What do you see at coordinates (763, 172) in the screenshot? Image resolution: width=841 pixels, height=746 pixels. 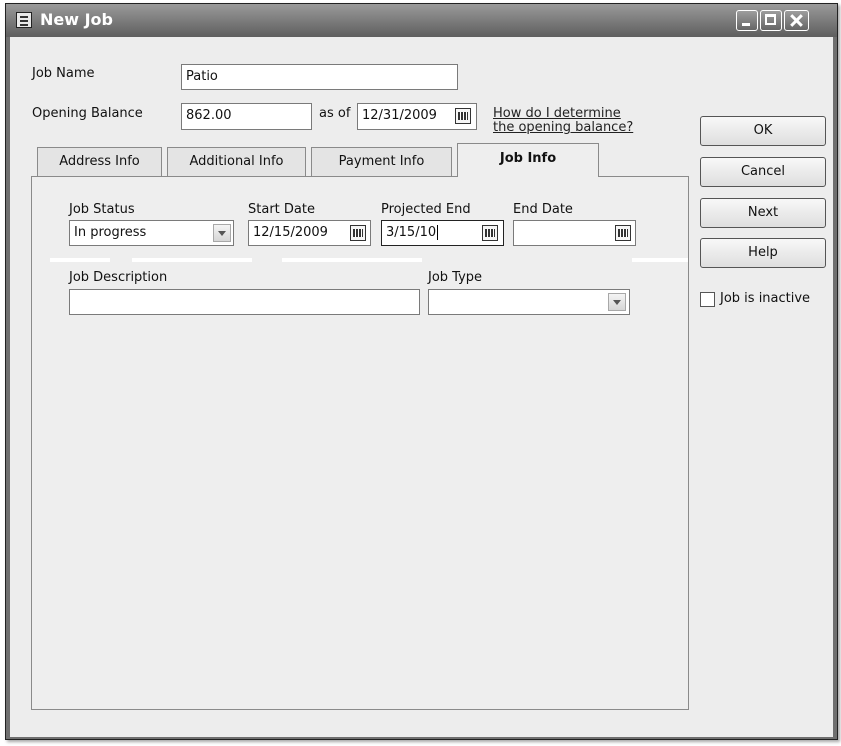 I see `cancel-button: Cancel` at bounding box center [763, 172].